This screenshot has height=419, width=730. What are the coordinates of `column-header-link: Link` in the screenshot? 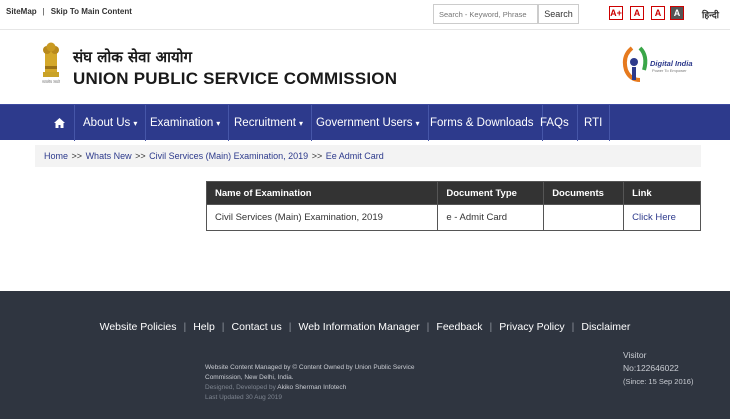 It's located at (662, 193).